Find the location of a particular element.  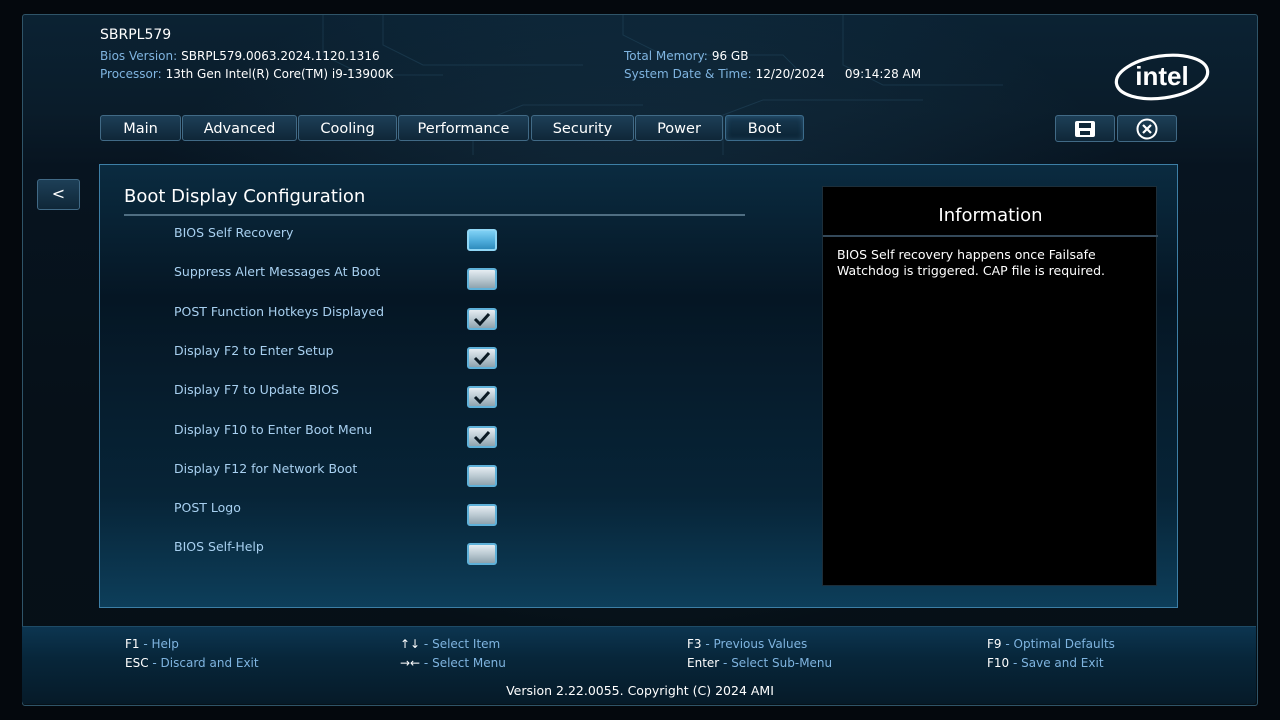

logo-text: intel is located at coordinates (1161, 76).